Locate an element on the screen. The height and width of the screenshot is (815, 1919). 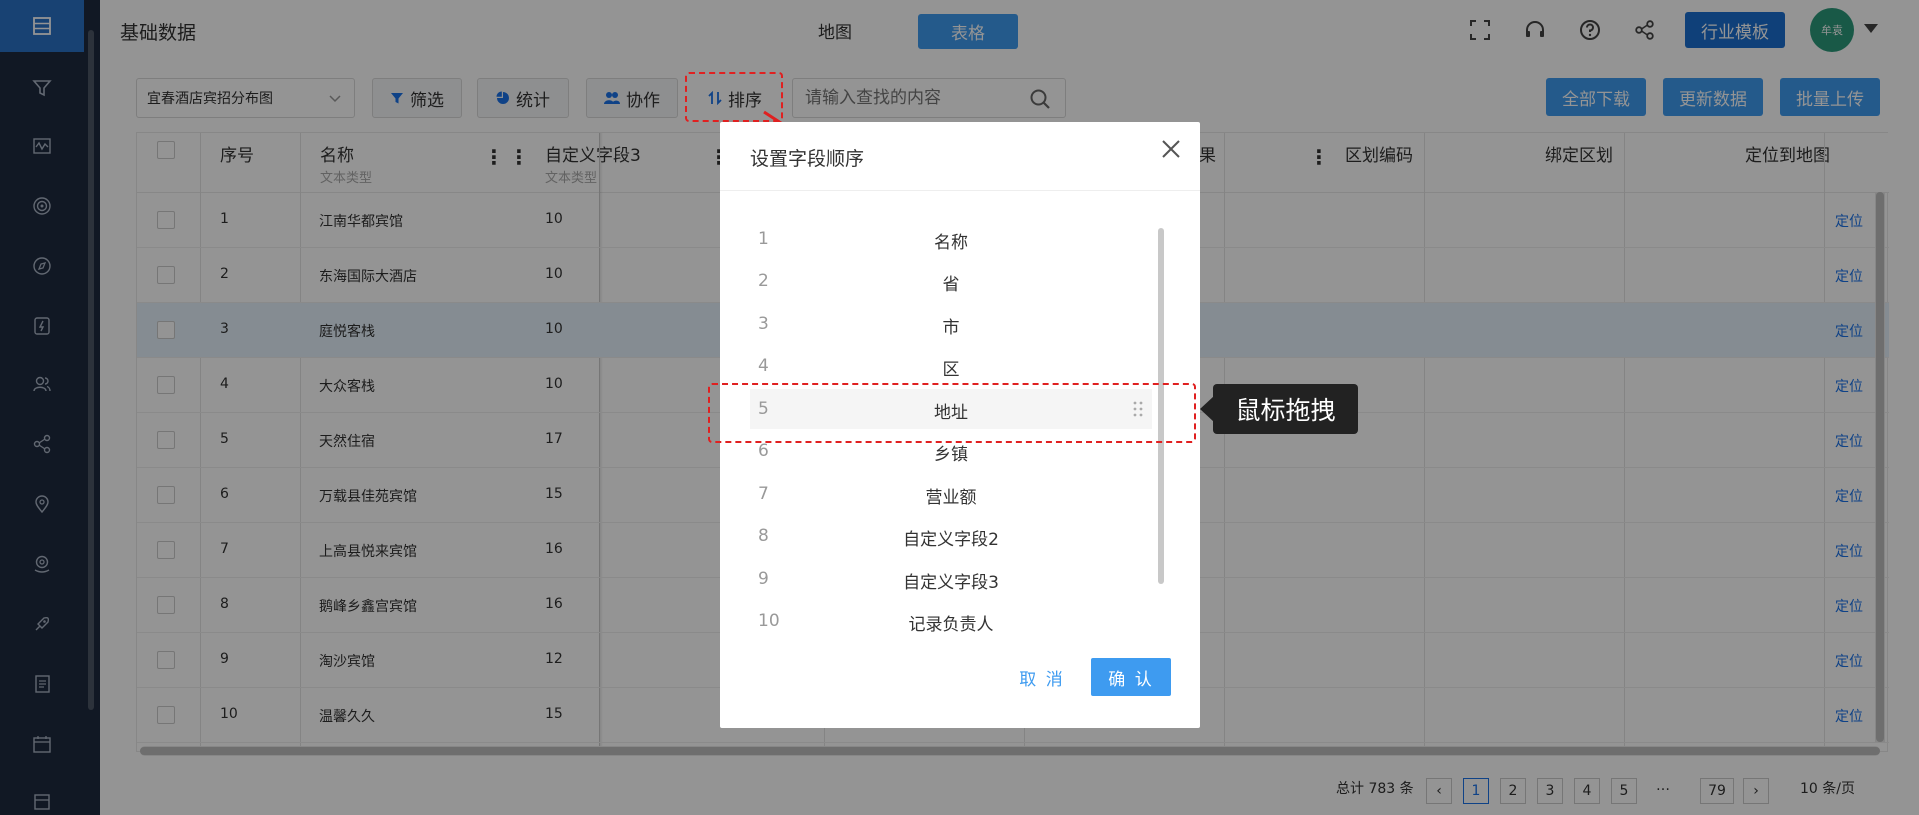
field-item: 2 省 is located at coordinates (951, 281).